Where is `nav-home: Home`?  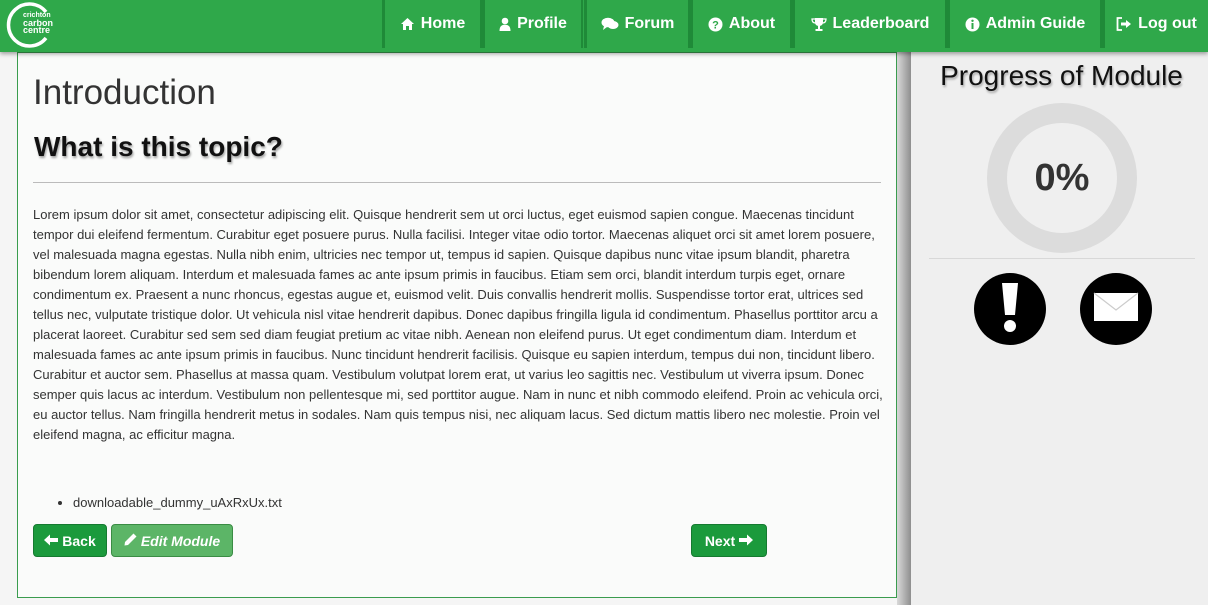
nav-home: Home is located at coordinates (432, 24).